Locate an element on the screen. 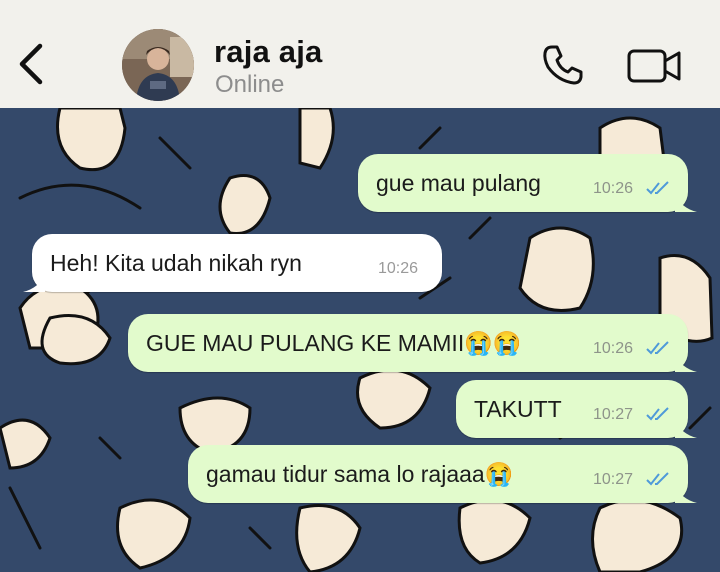 This screenshot has width=720, height=572. message-bubble-outgoing: gamau tidur sama lo rajaaa😭 10:27 is located at coordinates (442, 474).